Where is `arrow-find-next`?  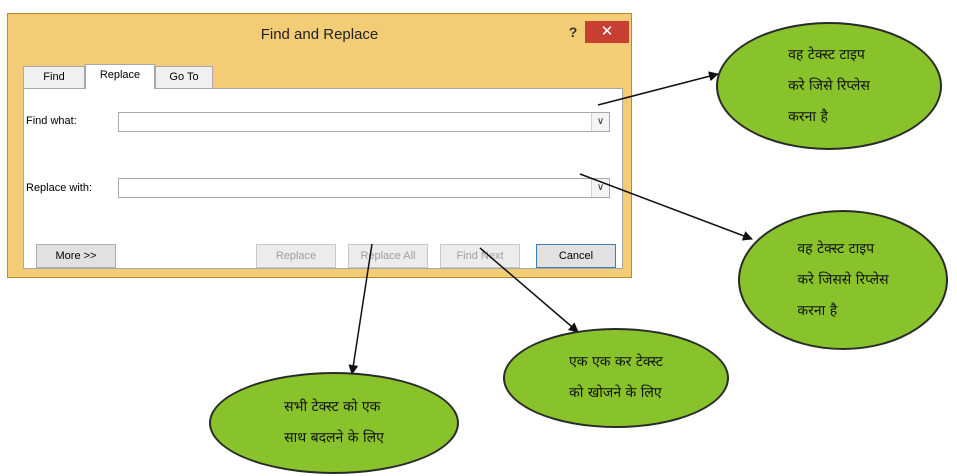 arrow-find-next is located at coordinates (529, 290).